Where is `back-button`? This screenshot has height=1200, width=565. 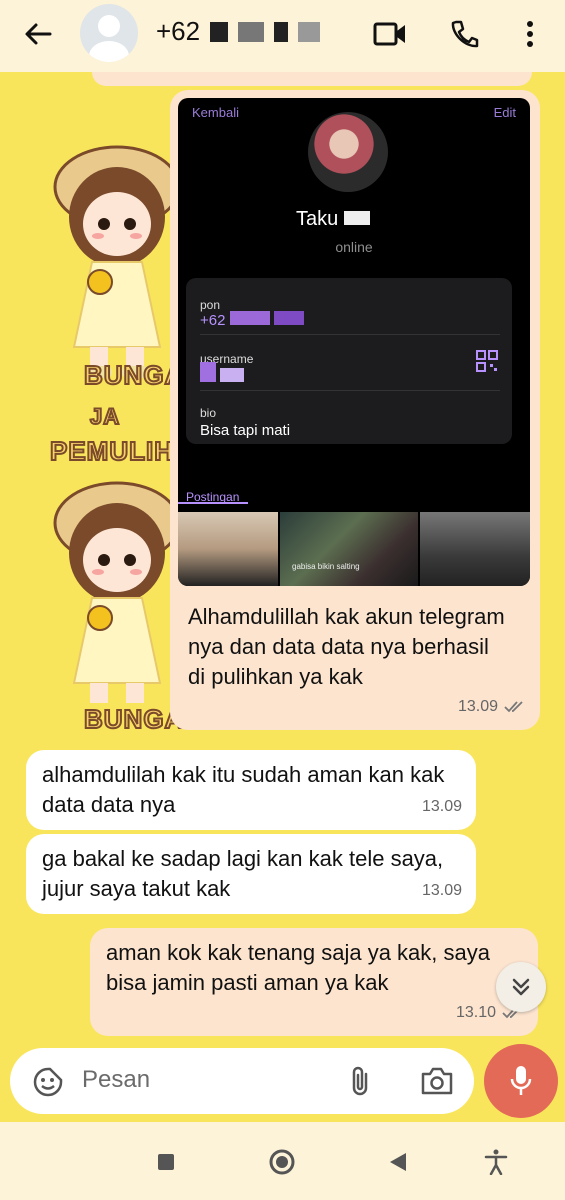 back-button is located at coordinates (38, 34).